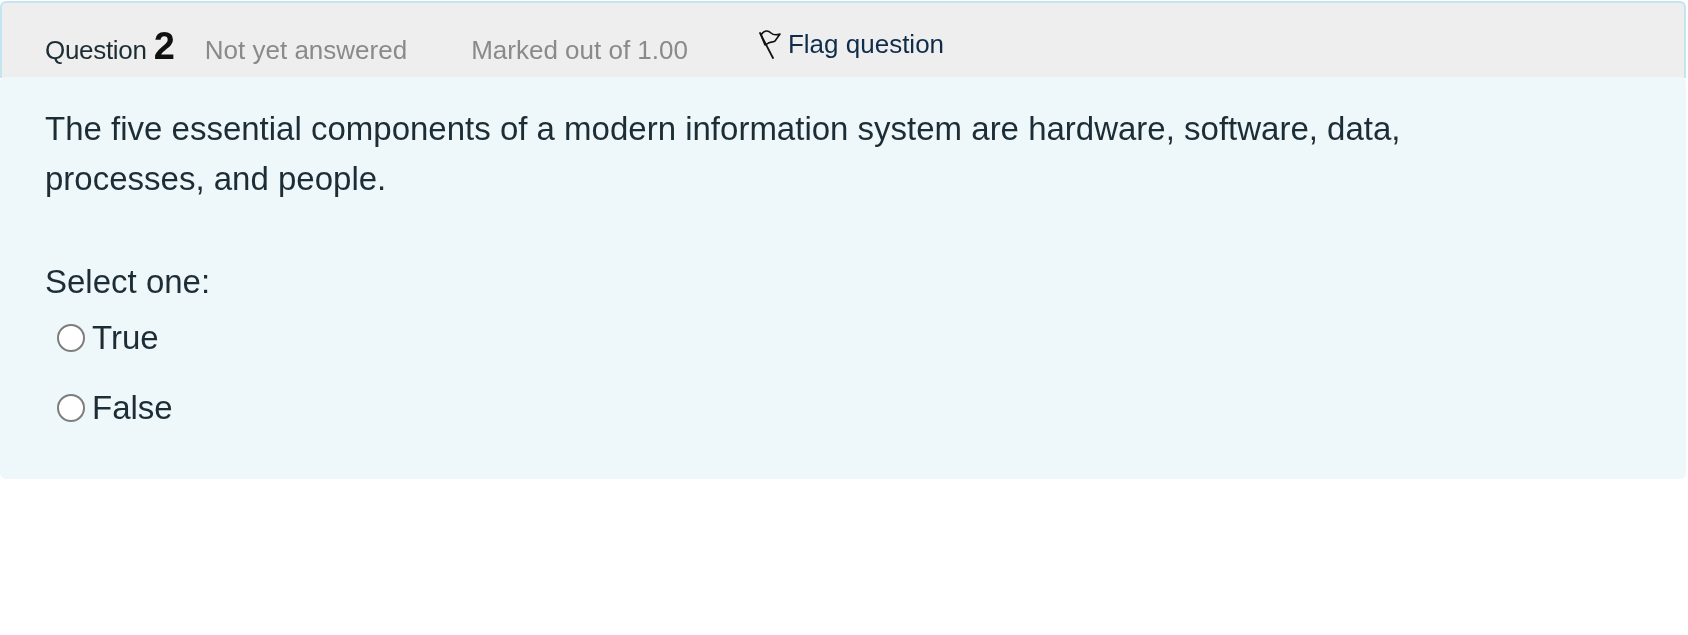  What do you see at coordinates (723, 154) in the screenshot?
I see `question-text: The five essential components of a modern information system are hardware, software, data, processes, and people.` at bounding box center [723, 154].